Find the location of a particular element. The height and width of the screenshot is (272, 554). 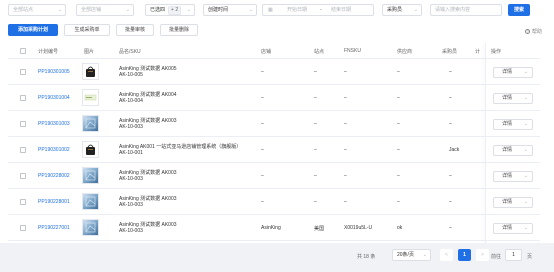

plan-number-link: PP190301003 is located at coordinates (54, 124).